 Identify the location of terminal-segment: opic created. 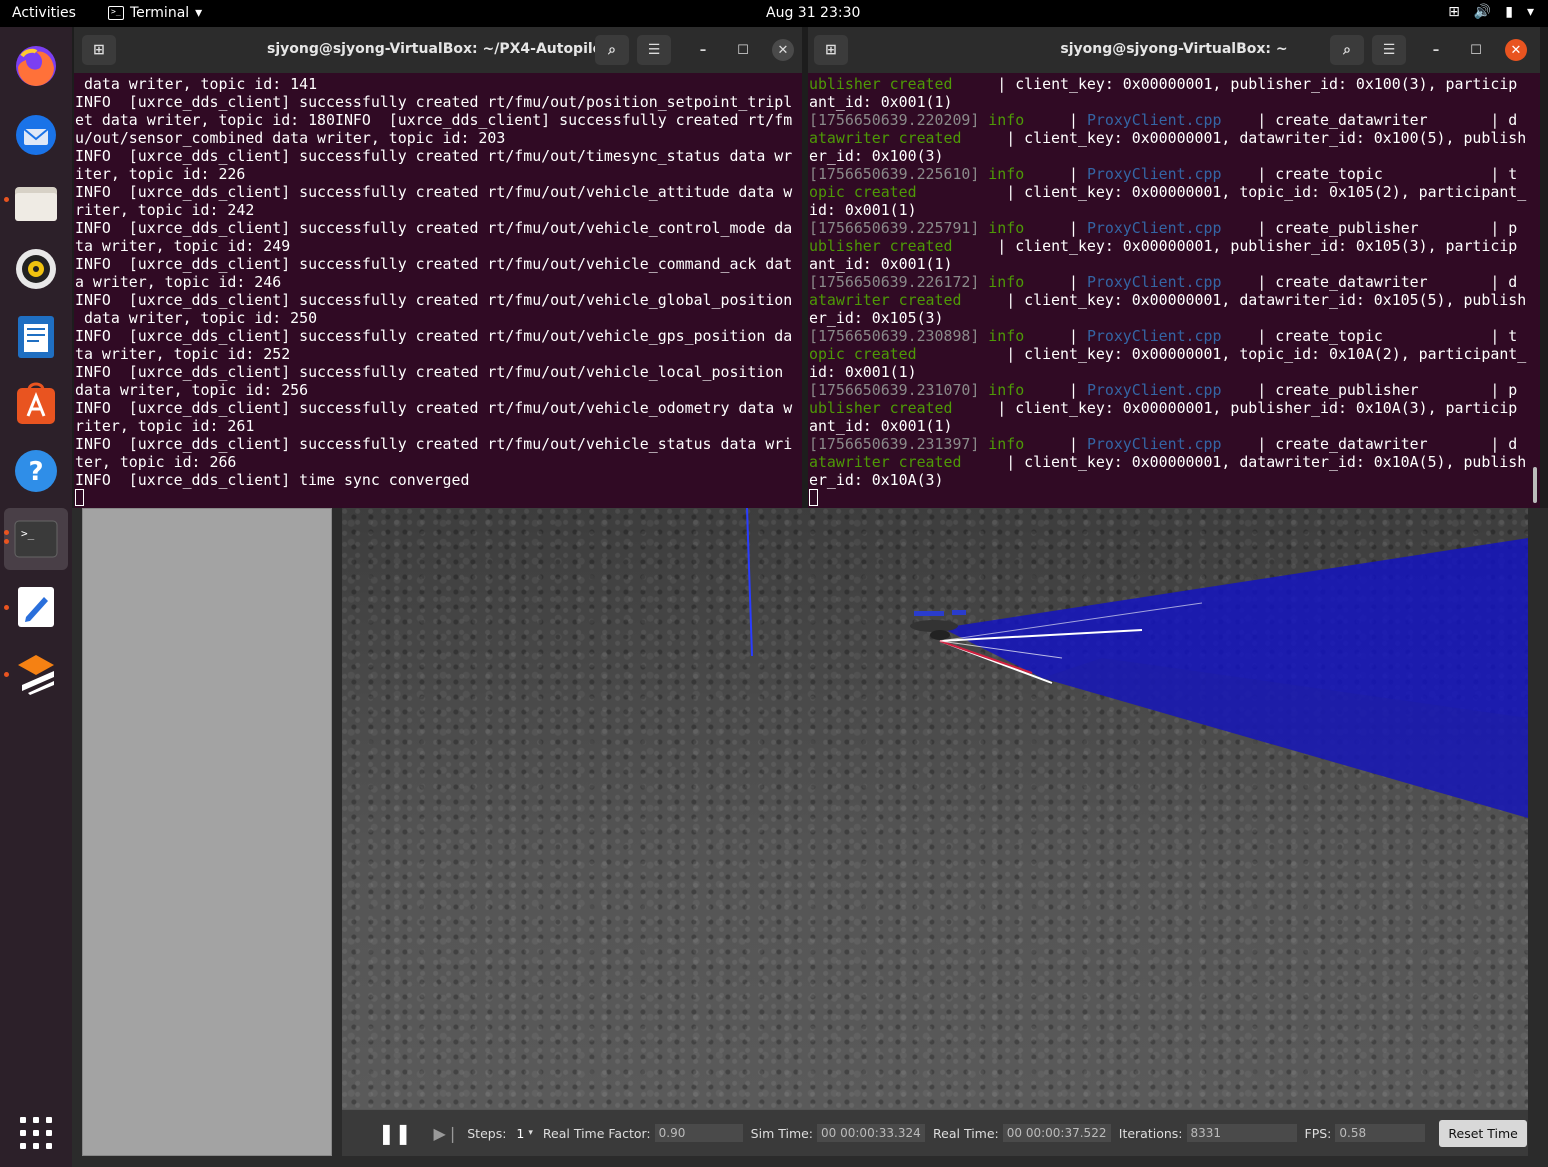
(863, 354).